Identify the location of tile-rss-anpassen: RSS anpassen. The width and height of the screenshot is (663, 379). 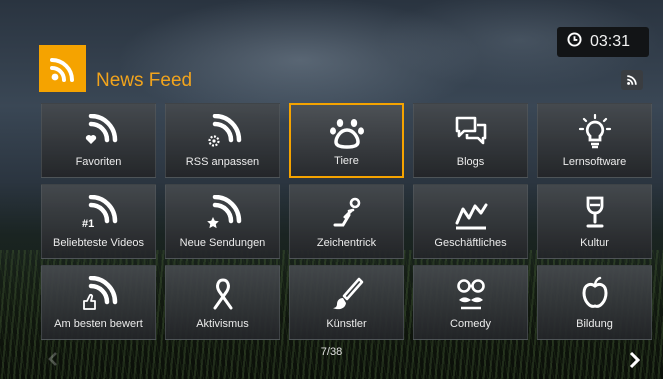
(222, 140).